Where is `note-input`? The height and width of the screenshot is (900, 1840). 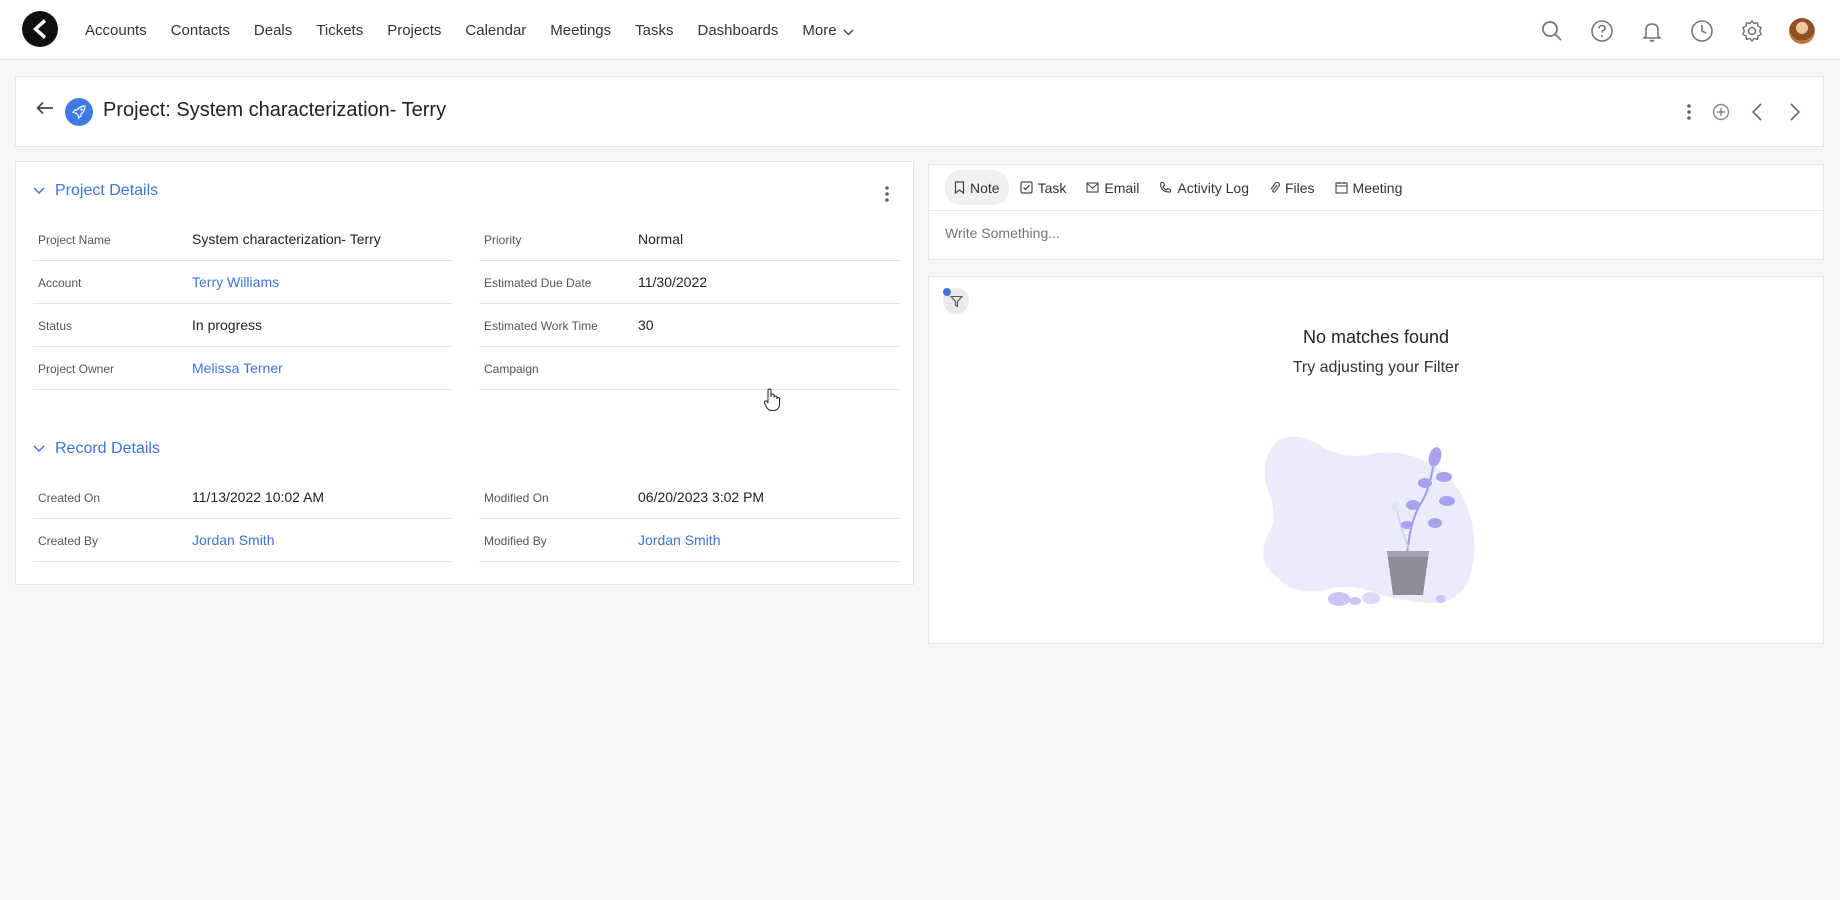 note-input is located at coordinates (1375, 233).